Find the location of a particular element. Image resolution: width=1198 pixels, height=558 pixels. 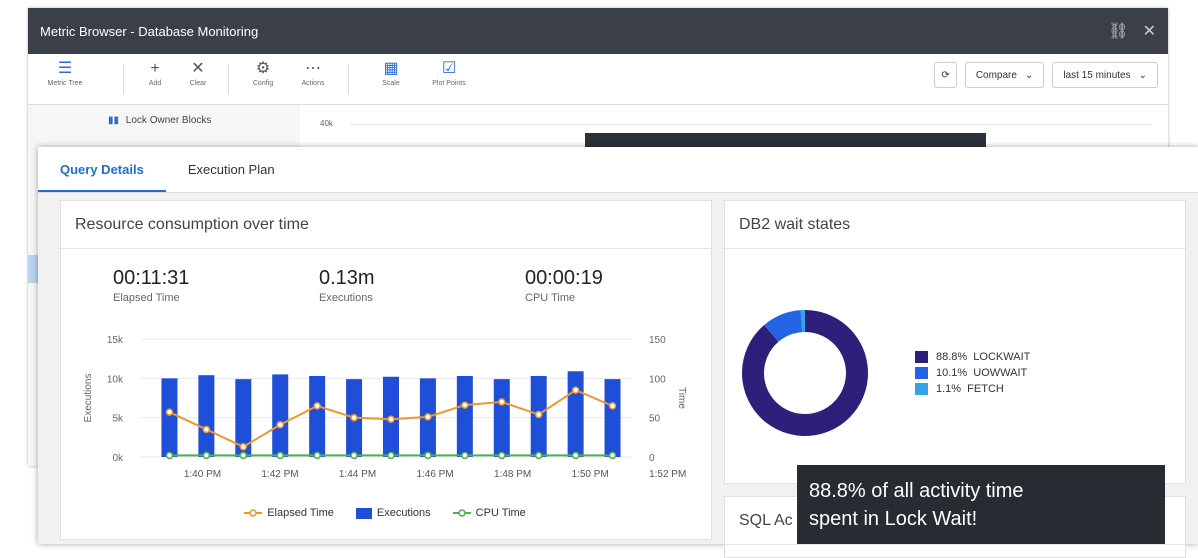

x-tick-label: 1:44 PM is located at coordinates (357, 474).